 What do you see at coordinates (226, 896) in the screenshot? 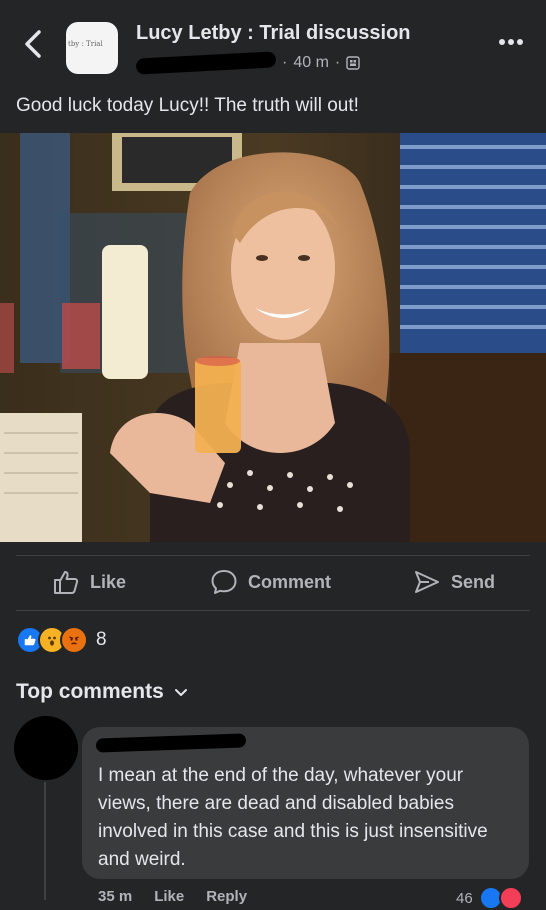
I see `comment-reply-button: Reply` at bounding box center [226, 896].